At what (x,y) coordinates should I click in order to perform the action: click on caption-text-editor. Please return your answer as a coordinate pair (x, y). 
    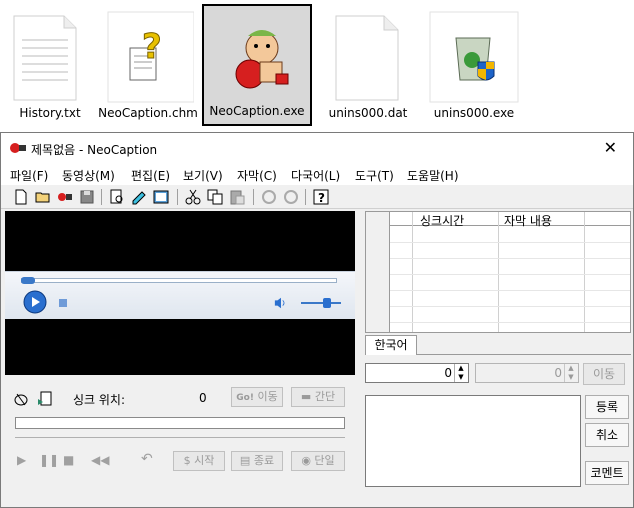
    Looking at the image, I should click on (473, 441).